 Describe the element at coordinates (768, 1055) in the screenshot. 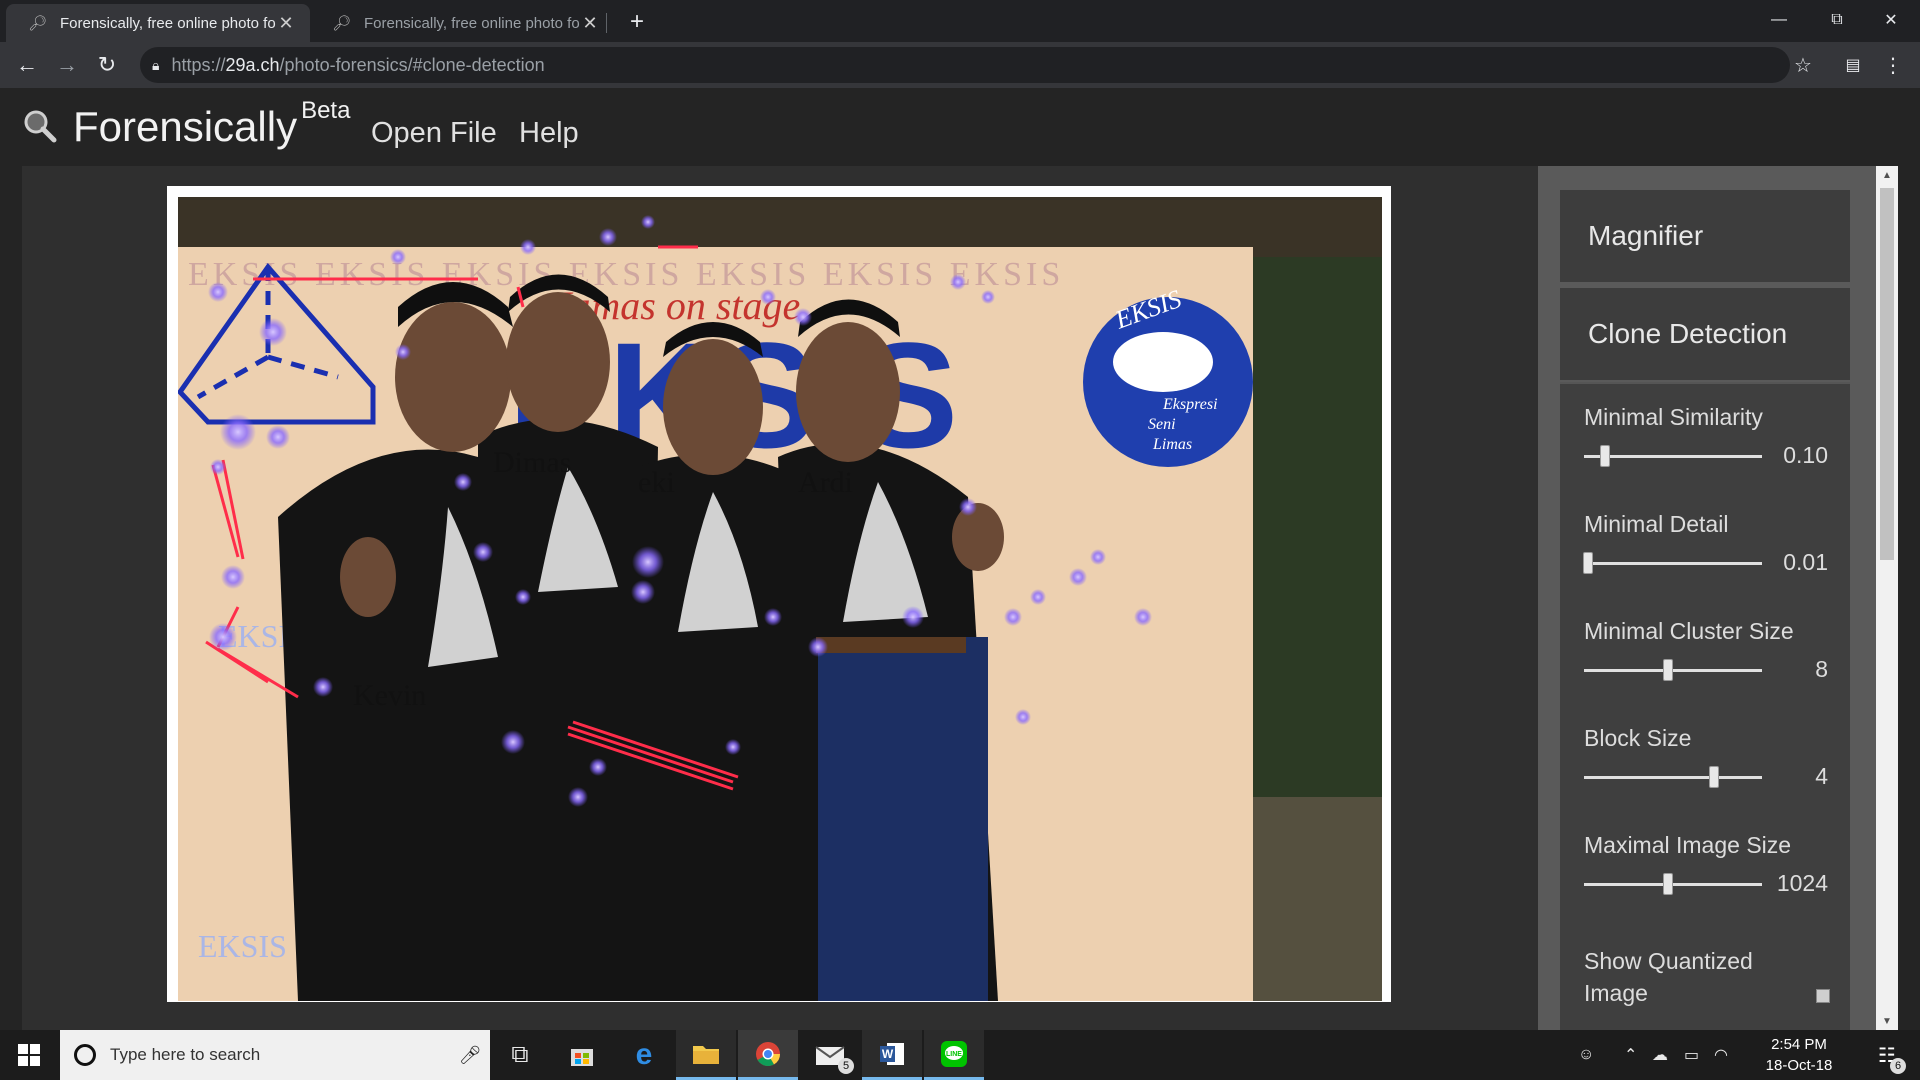

I see `chrome-icon` at that location.